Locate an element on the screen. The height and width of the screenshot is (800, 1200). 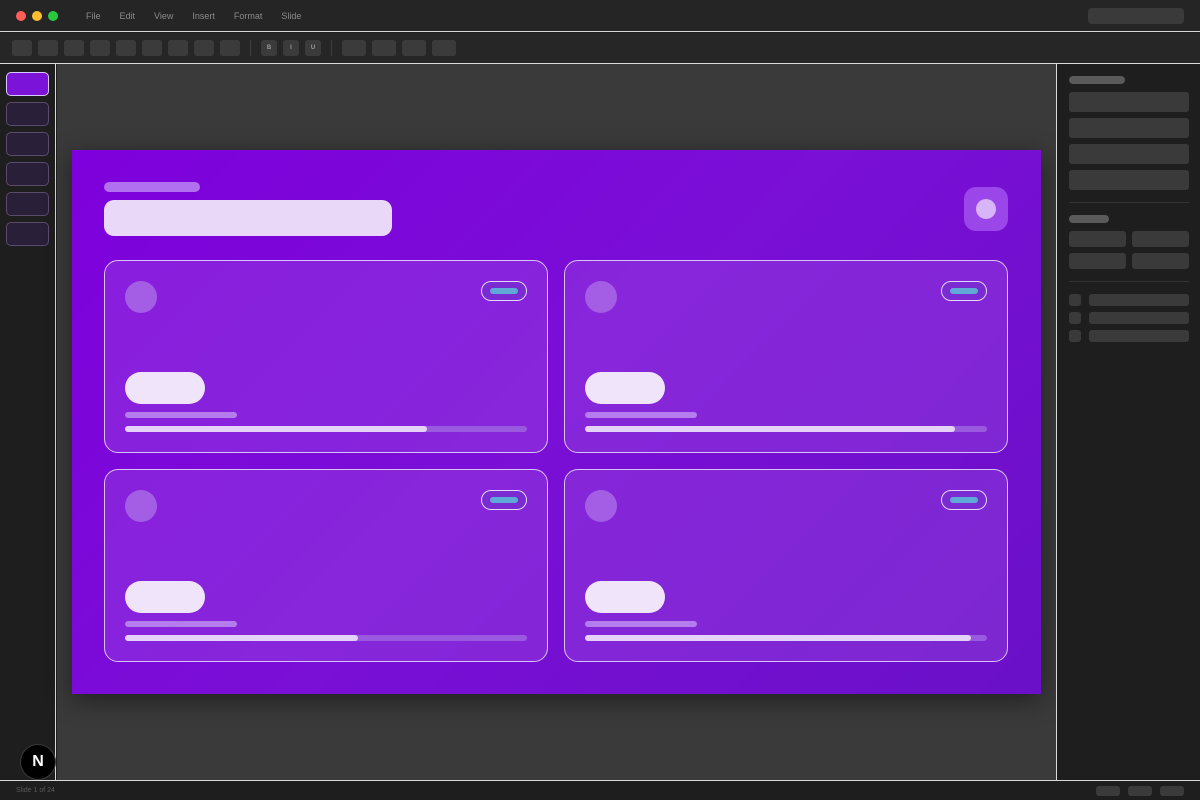
italic-button: I is located at coordinates (291, 48).